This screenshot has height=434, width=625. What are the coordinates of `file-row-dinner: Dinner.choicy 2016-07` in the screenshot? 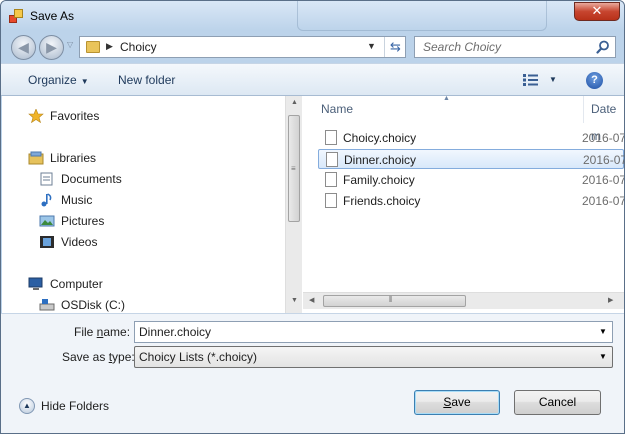 It's located at (471, 159).